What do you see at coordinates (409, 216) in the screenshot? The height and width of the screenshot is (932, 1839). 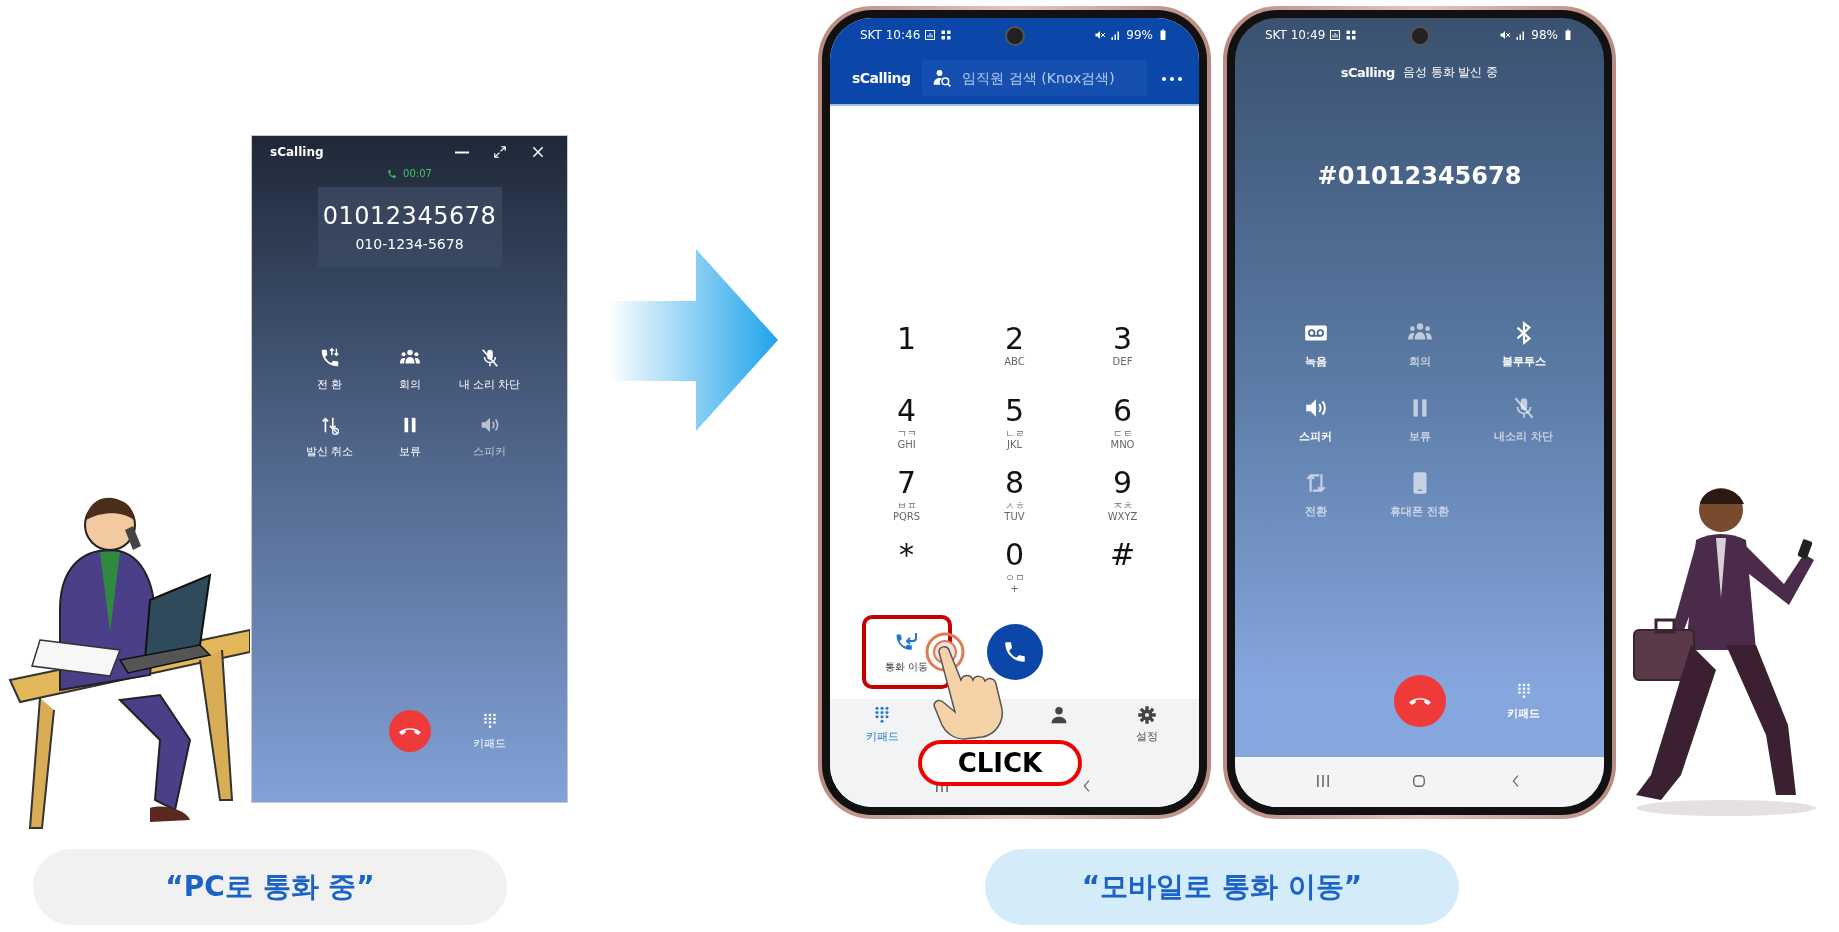 I see `phone-number: 01012345678` at bounding box center [409, 216].